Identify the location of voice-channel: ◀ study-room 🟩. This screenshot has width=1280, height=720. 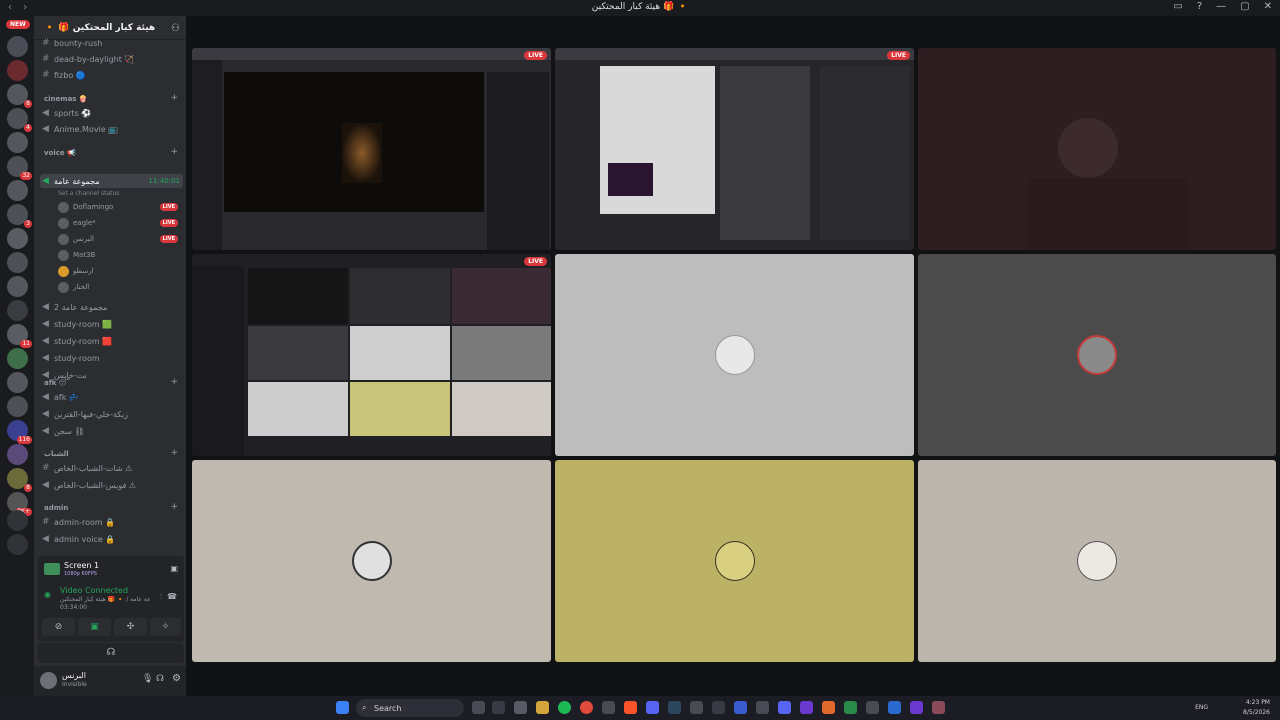
(111, 324).